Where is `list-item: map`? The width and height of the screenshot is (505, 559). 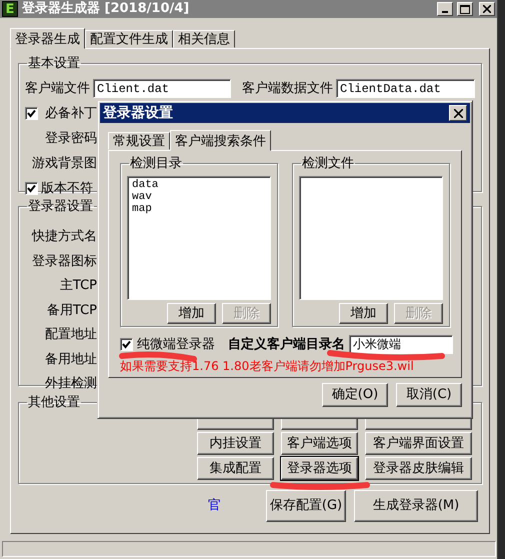
list-item: map is located at coordinates (199, 209).